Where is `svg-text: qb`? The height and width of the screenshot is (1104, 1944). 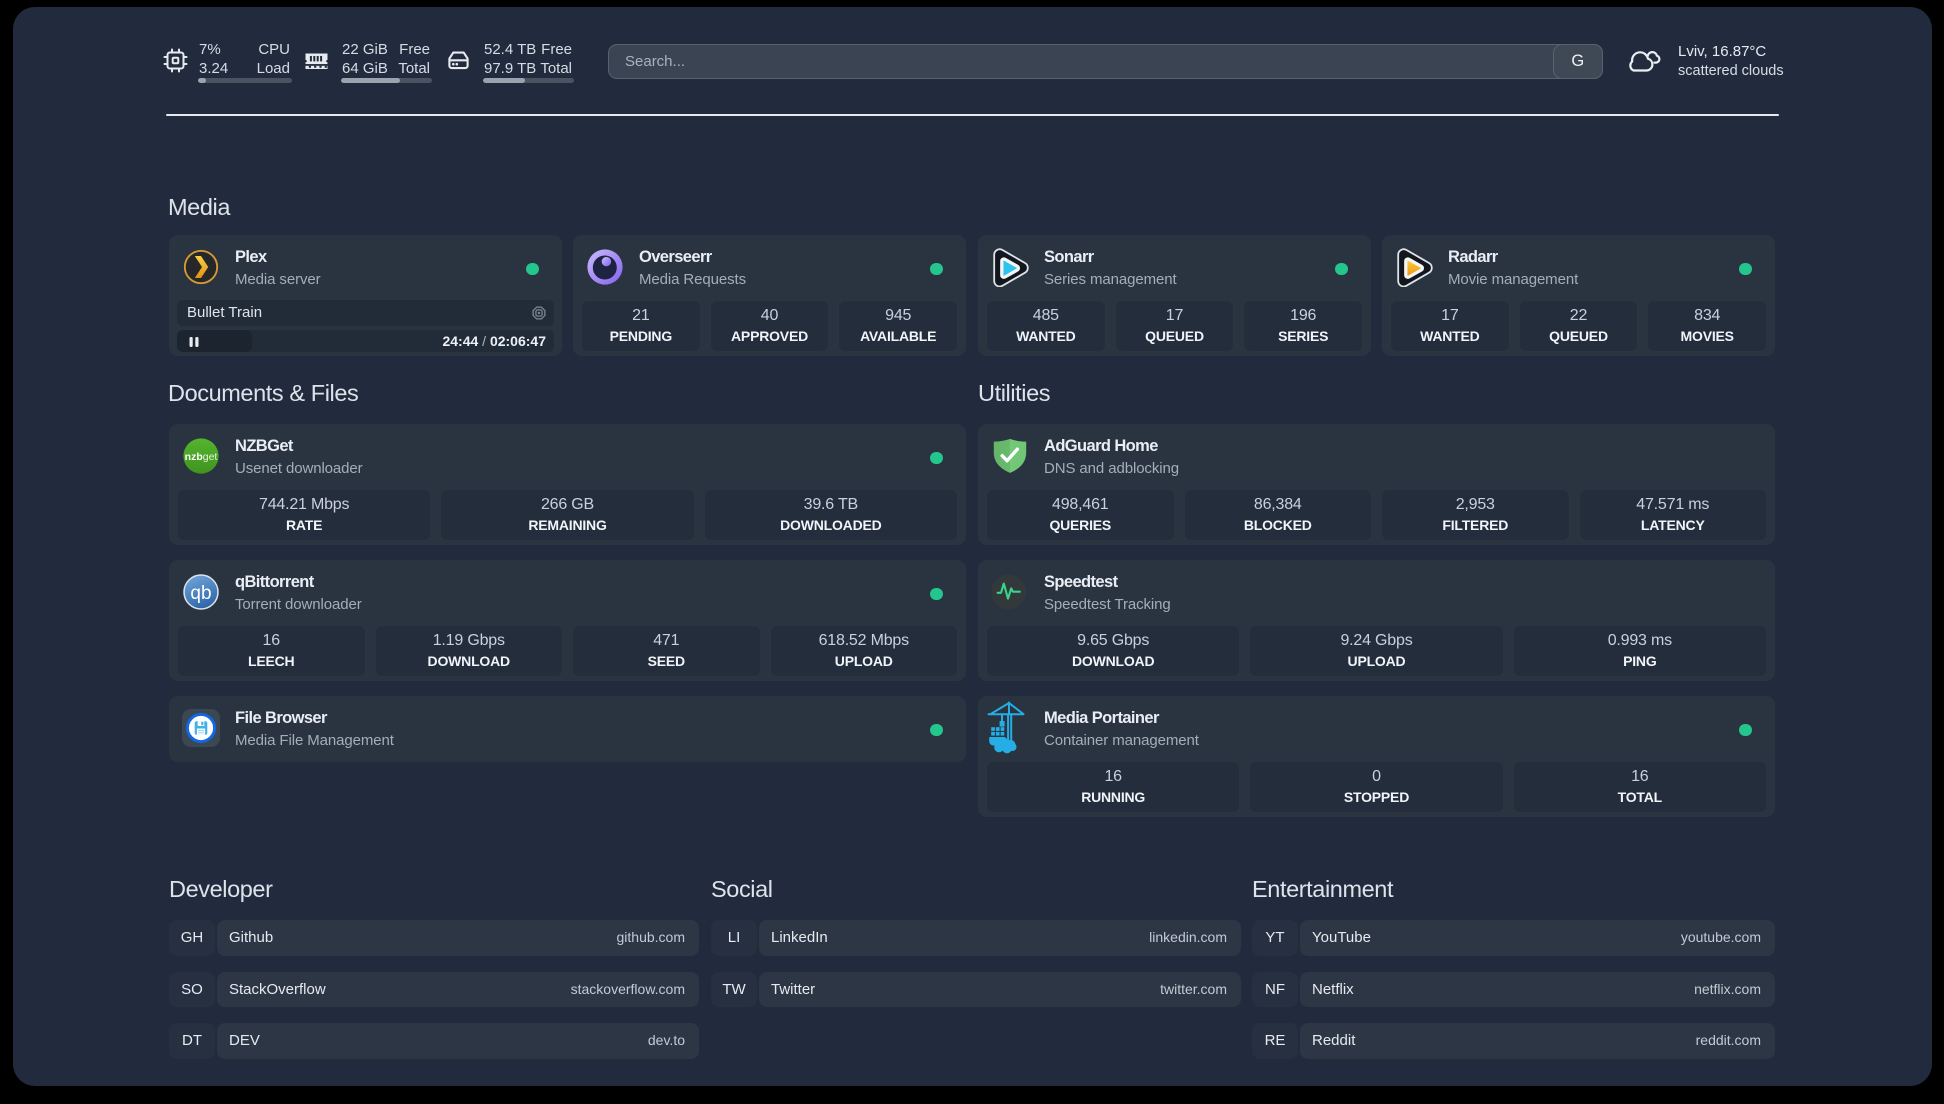 svg-text: qb is located at coordinates (200, 593).